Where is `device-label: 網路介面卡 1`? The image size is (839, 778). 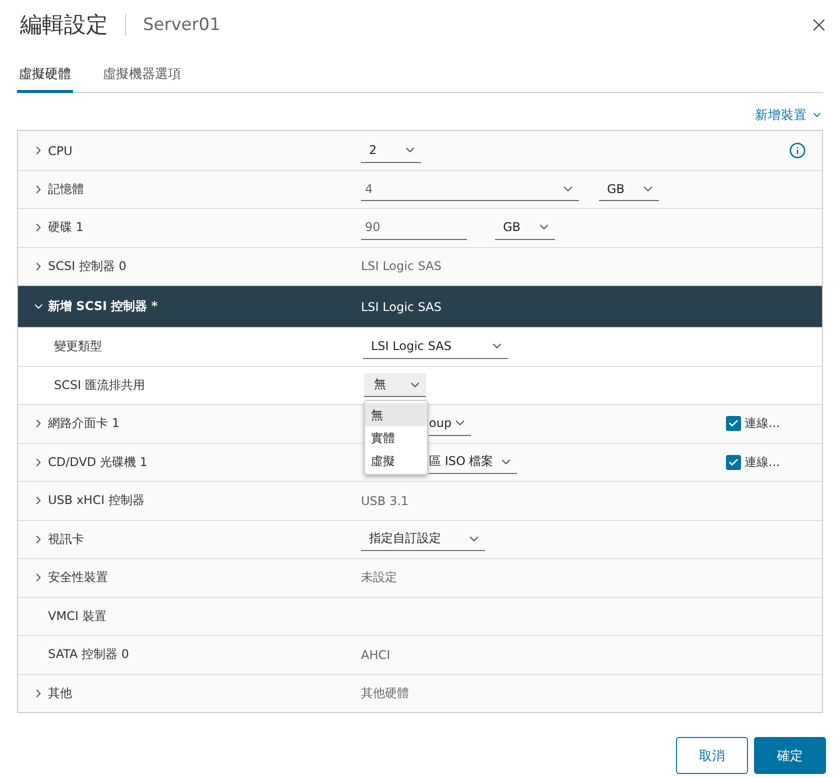 device-label: 網路介面卡 1 is located at coordinates (84, 423).